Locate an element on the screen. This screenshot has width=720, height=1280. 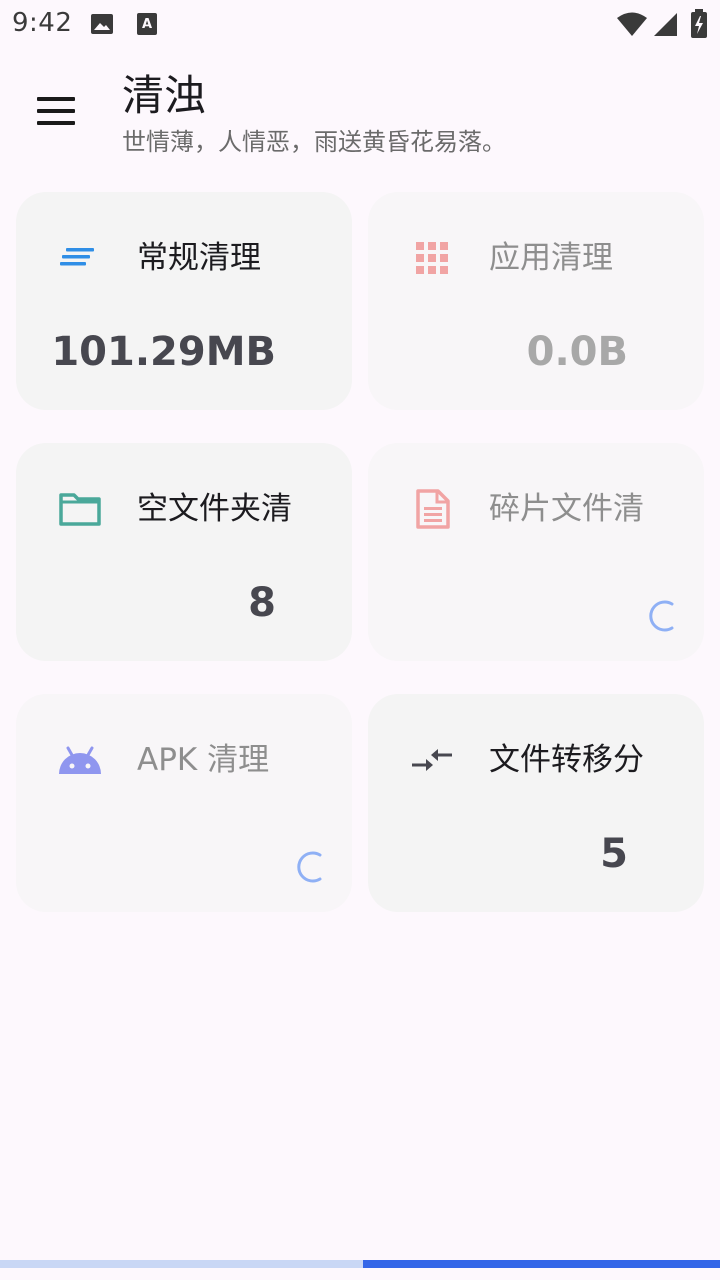
app-bar: 清浊 世情薄，人情恶，雨送黄昏花易落。 is located at coordinates (360, 111).